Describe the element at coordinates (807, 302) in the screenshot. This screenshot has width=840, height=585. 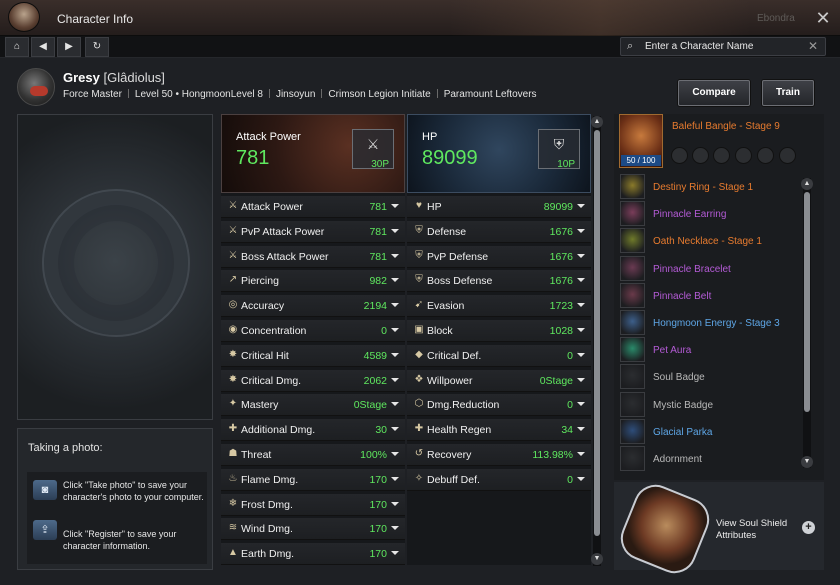
I see `equipment-scroll-thumb` at that location.